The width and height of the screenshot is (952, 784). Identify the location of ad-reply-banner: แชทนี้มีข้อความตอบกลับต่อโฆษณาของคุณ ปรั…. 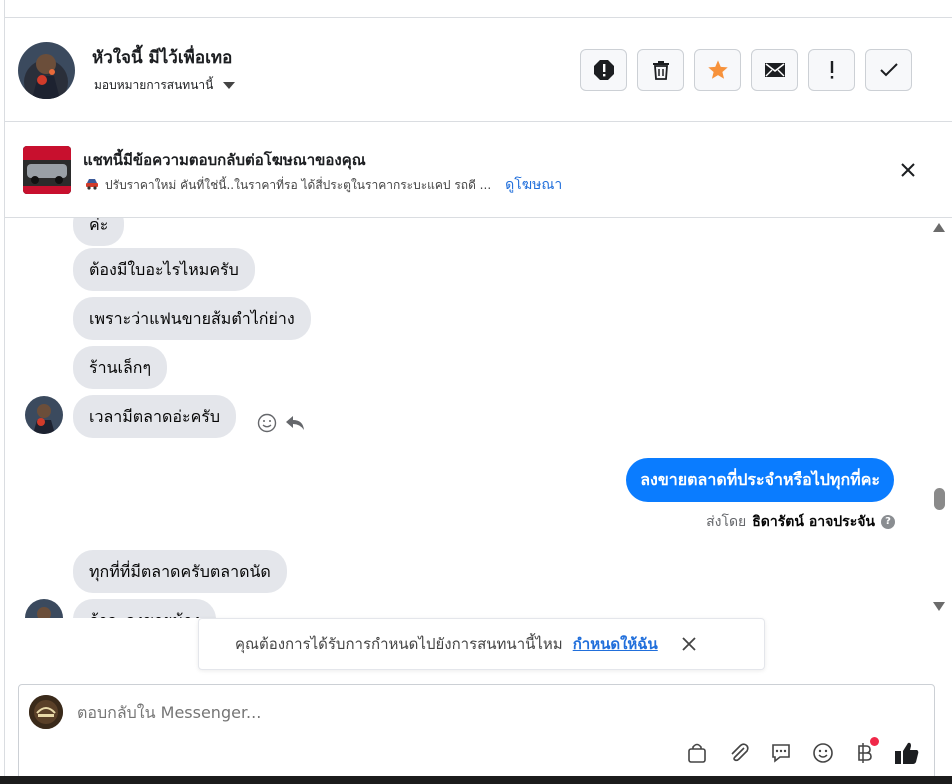
(478, 170).